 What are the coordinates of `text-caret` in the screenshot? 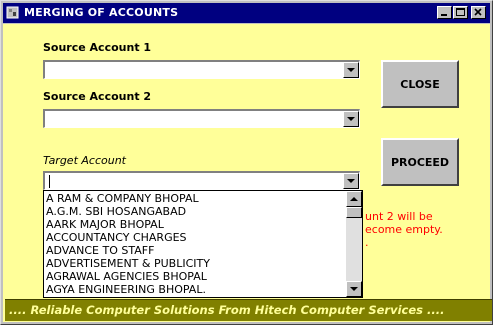 It's located at (49, 181).